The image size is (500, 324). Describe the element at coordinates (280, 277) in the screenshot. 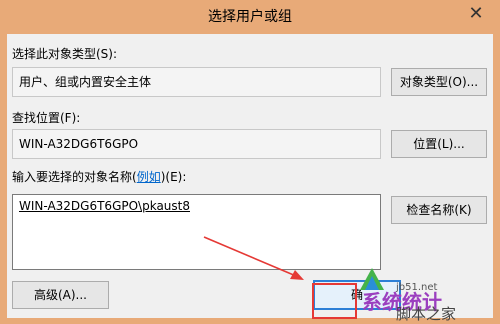

I see `annotation-arrow-icon` at that location.